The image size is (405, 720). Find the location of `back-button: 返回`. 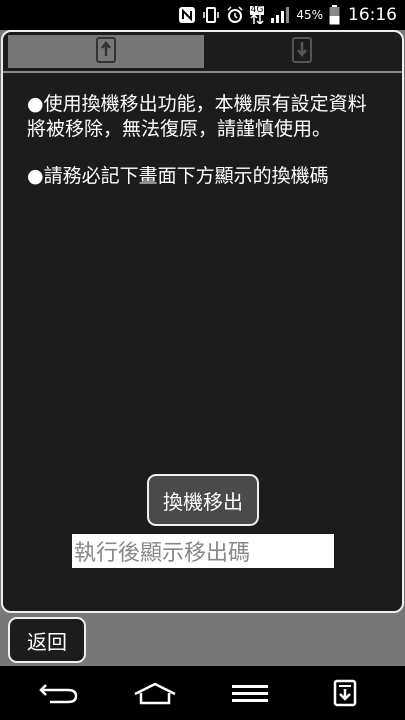

back-button: 返回 is located at coordinates (47, 640).